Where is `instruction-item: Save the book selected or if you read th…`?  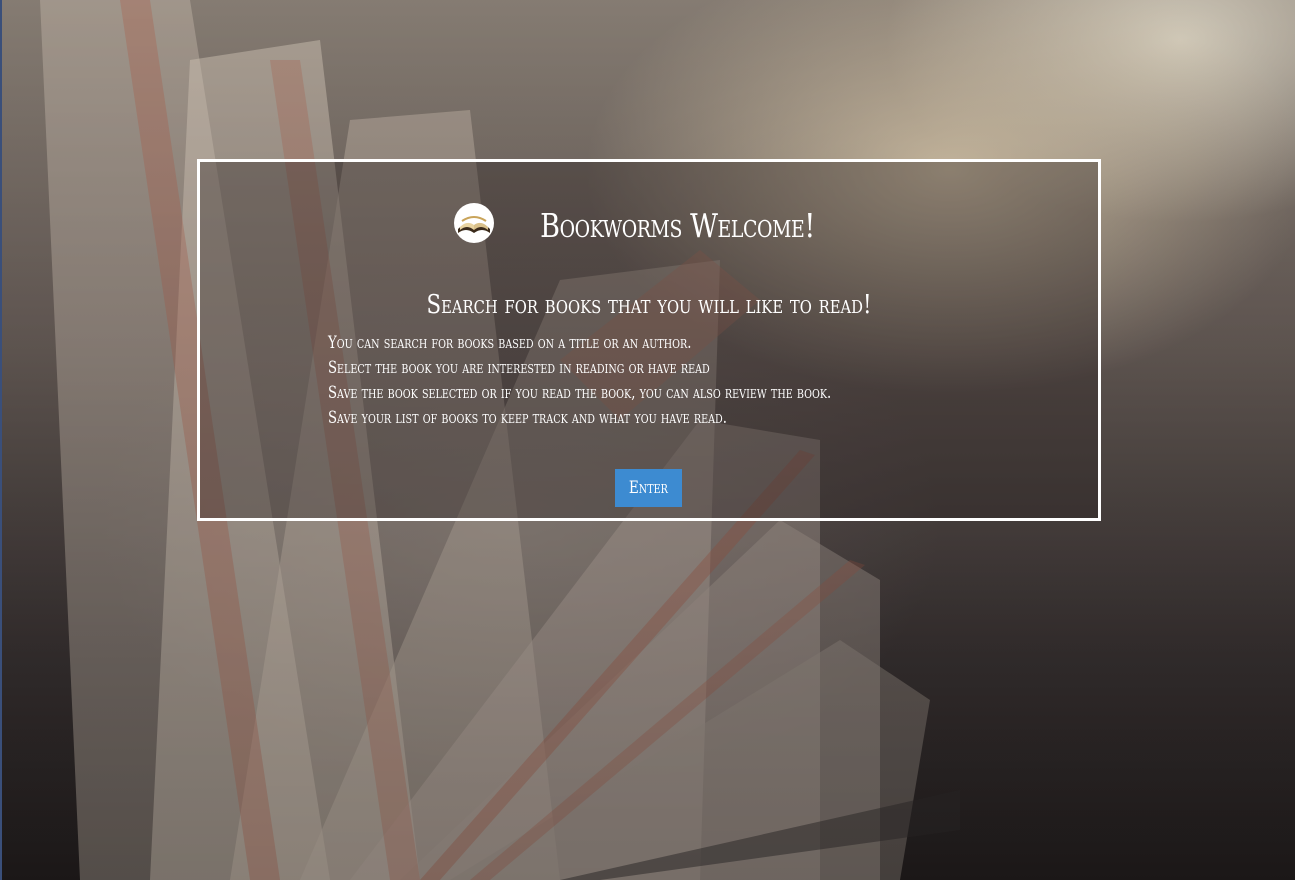 instruction-item: Save the book selected or if you read th… is located at coordinates (580, 392).